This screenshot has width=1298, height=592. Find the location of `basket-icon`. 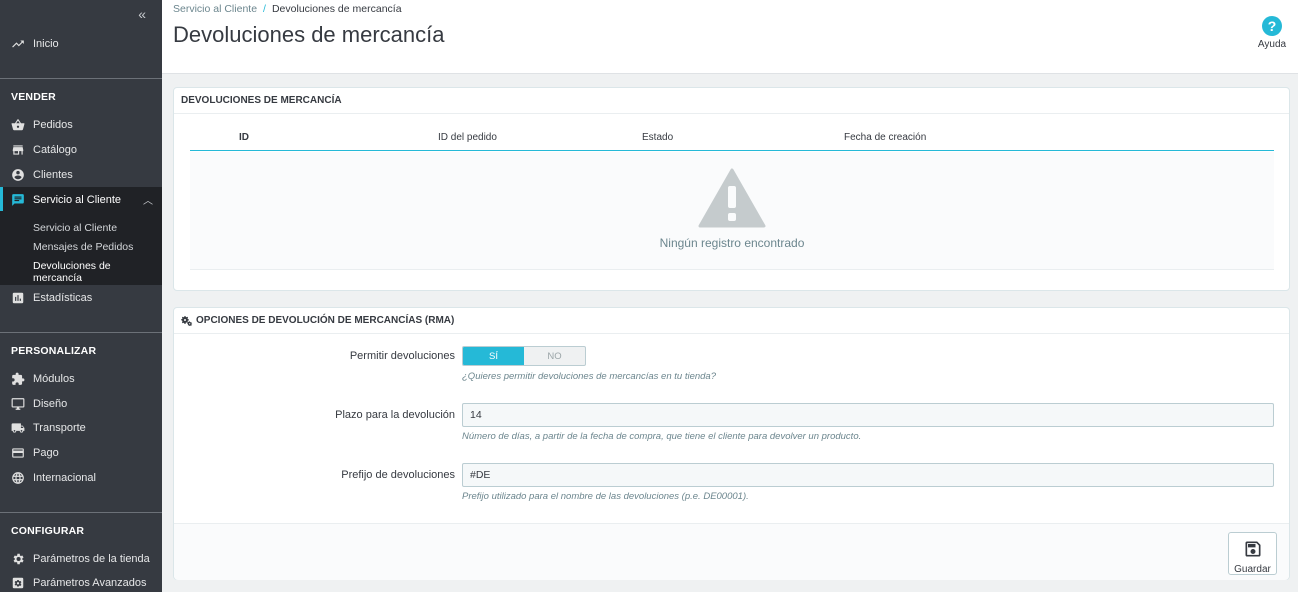

basket-icon is located at coordinates (18, 125).